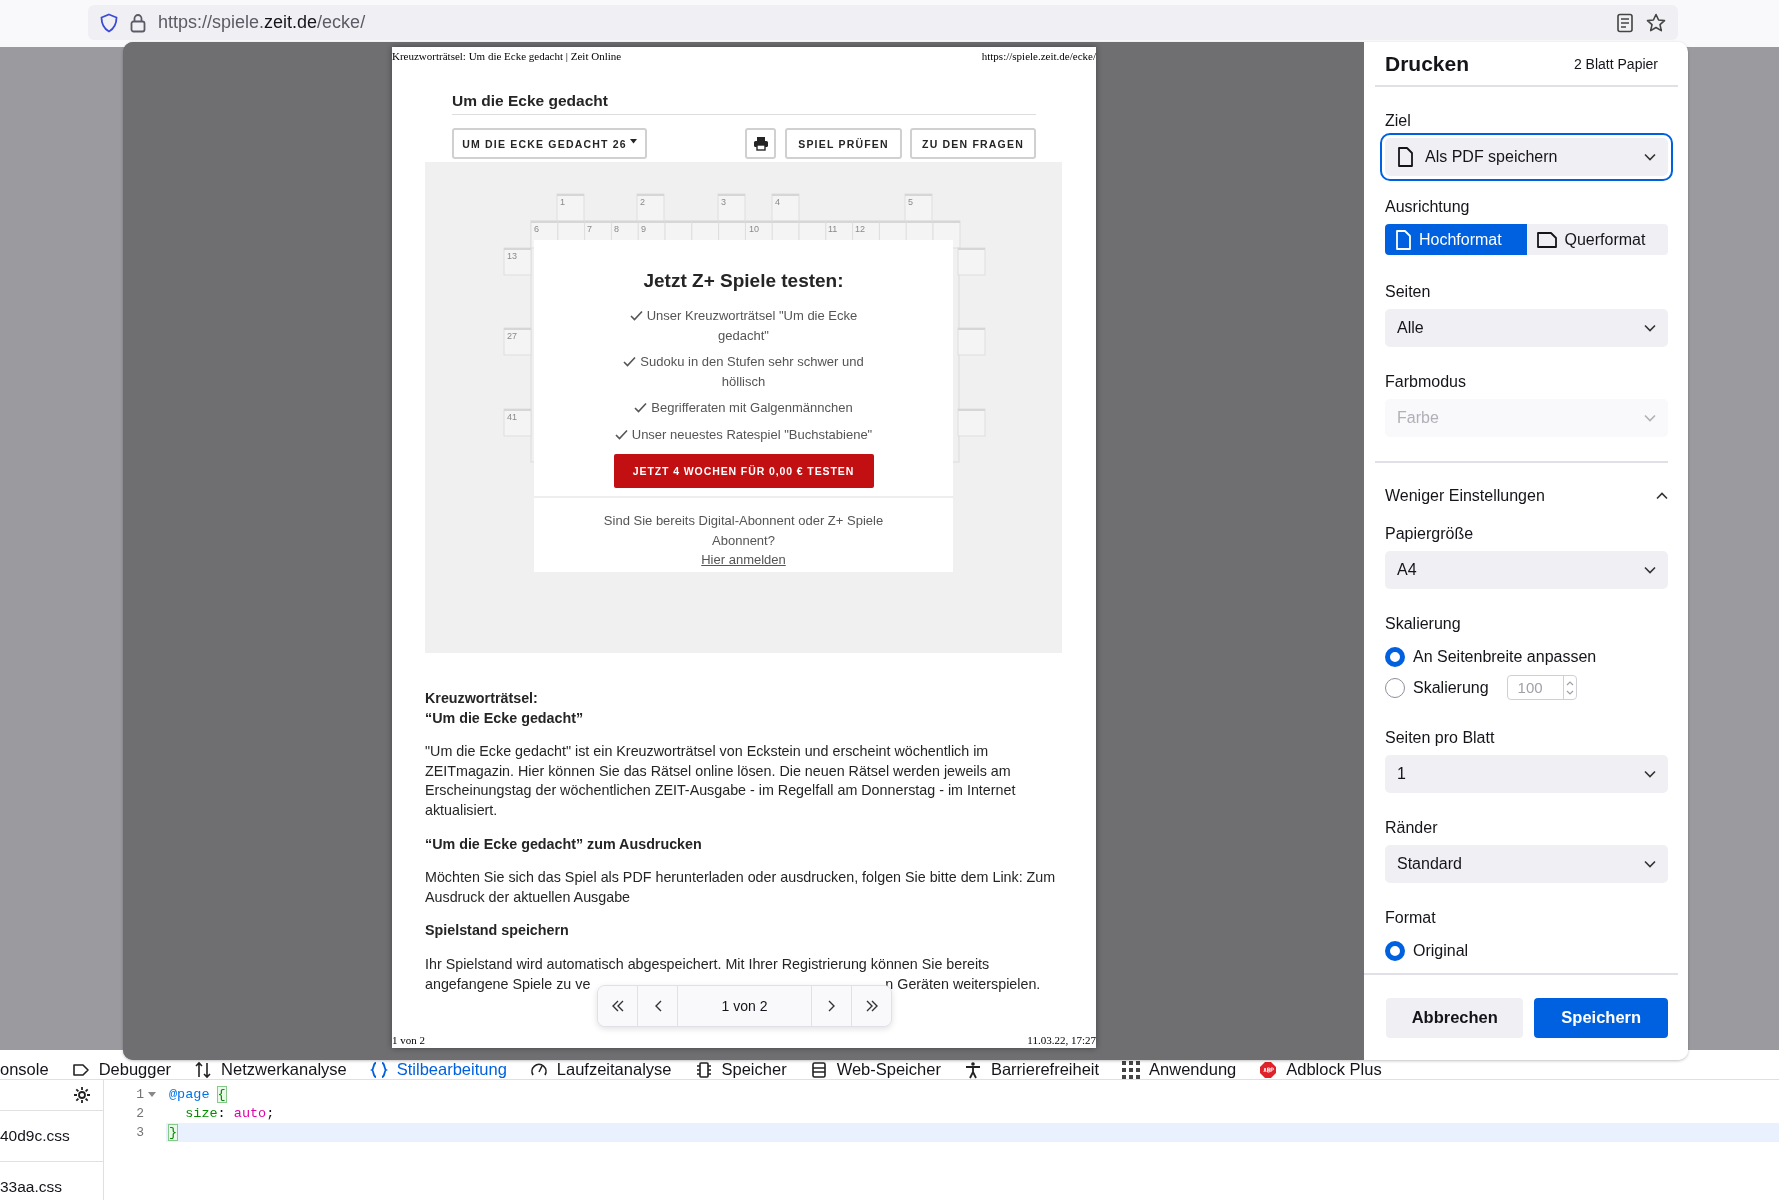 This screenshot has width=1779, height=1200. I want to click on settings-icon, so click(82, 1095).